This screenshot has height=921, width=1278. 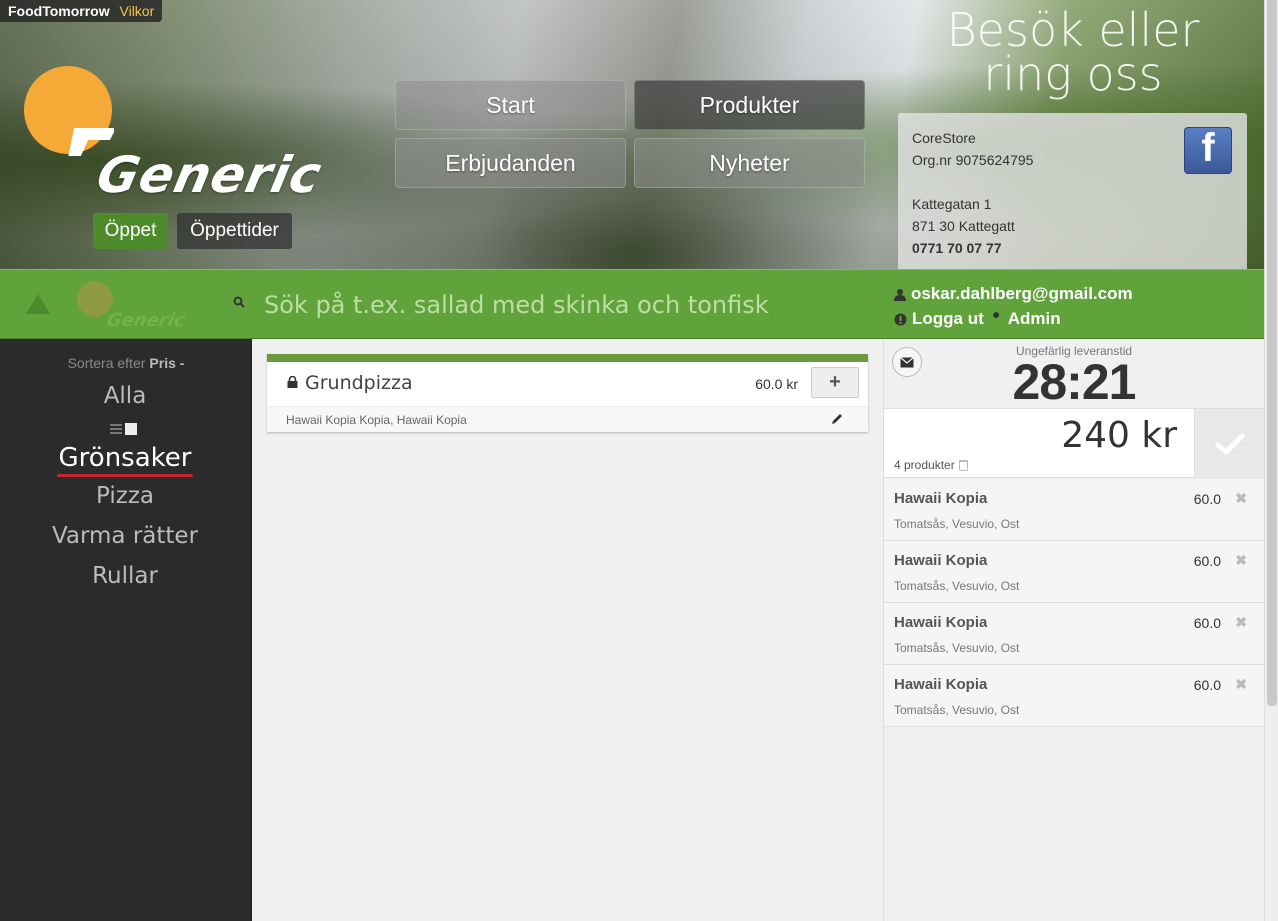 What do you see at coordinates (106, 363) in the screenshot?
I see `sort-label: Sortera efter` at bounding box center [106, 363].